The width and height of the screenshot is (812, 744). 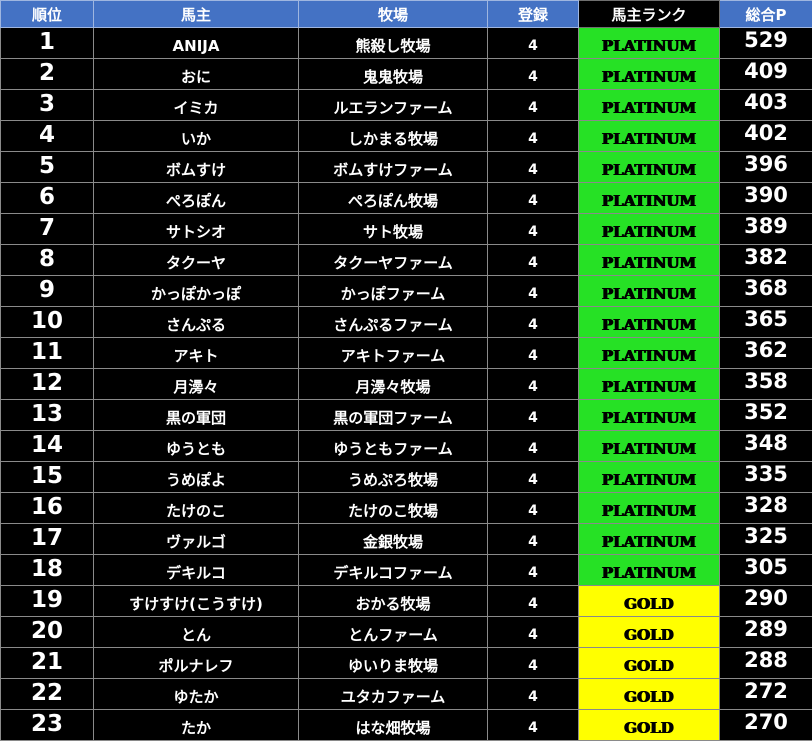 What do you see at coordinates (196, 539) in the screenshot?
I see `owner-cell: ヴァルゴ` at bounding box center [196, 539].